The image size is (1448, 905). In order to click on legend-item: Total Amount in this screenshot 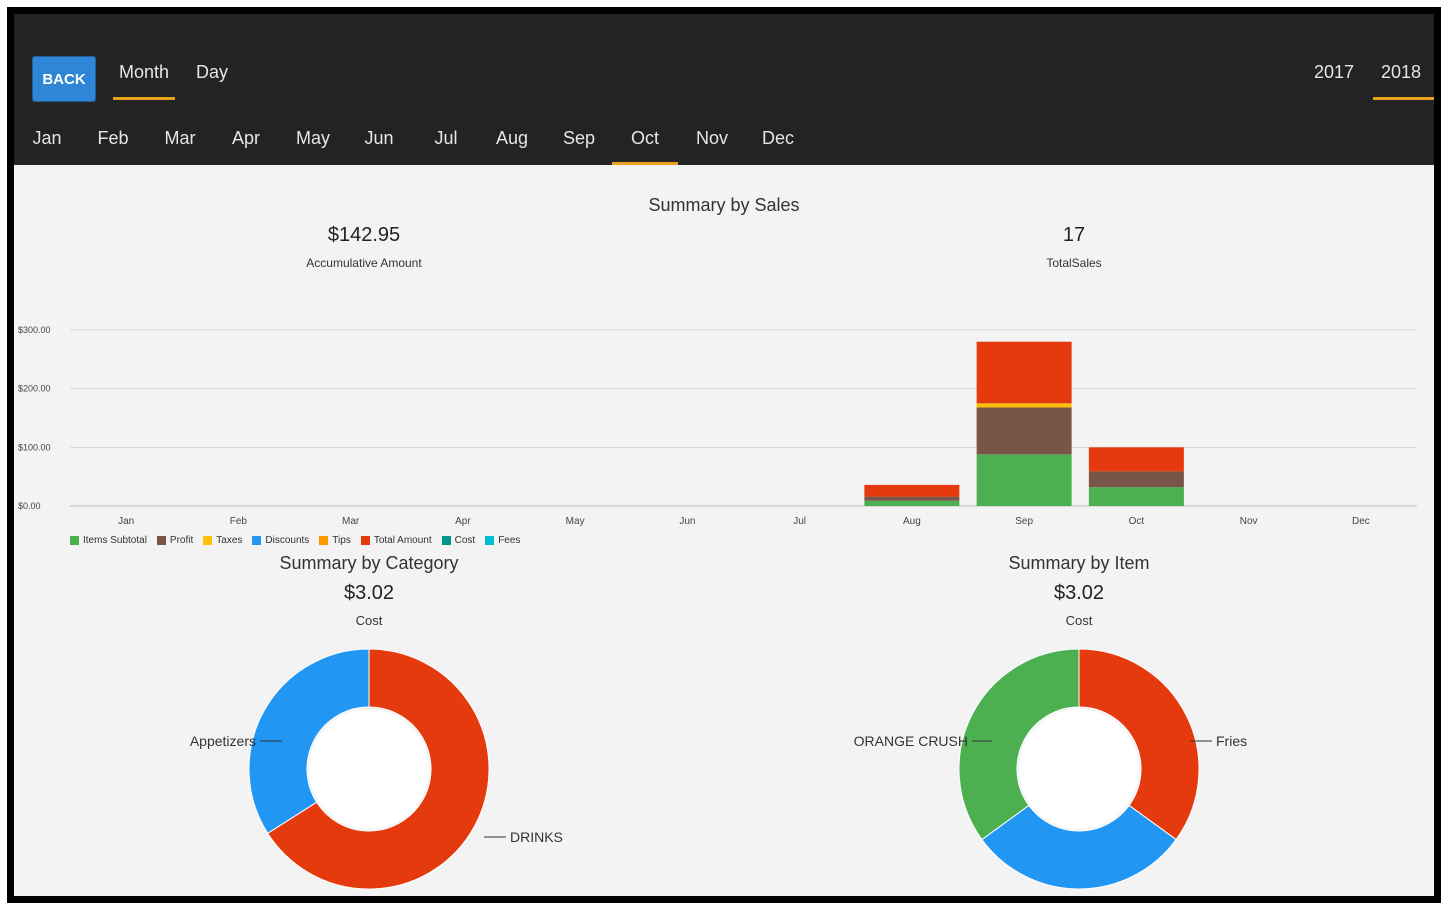, I will do `click(396, 540)`.